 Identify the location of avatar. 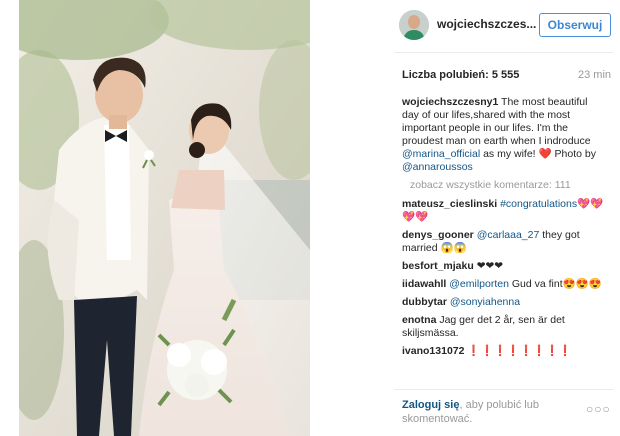
(414, 25).